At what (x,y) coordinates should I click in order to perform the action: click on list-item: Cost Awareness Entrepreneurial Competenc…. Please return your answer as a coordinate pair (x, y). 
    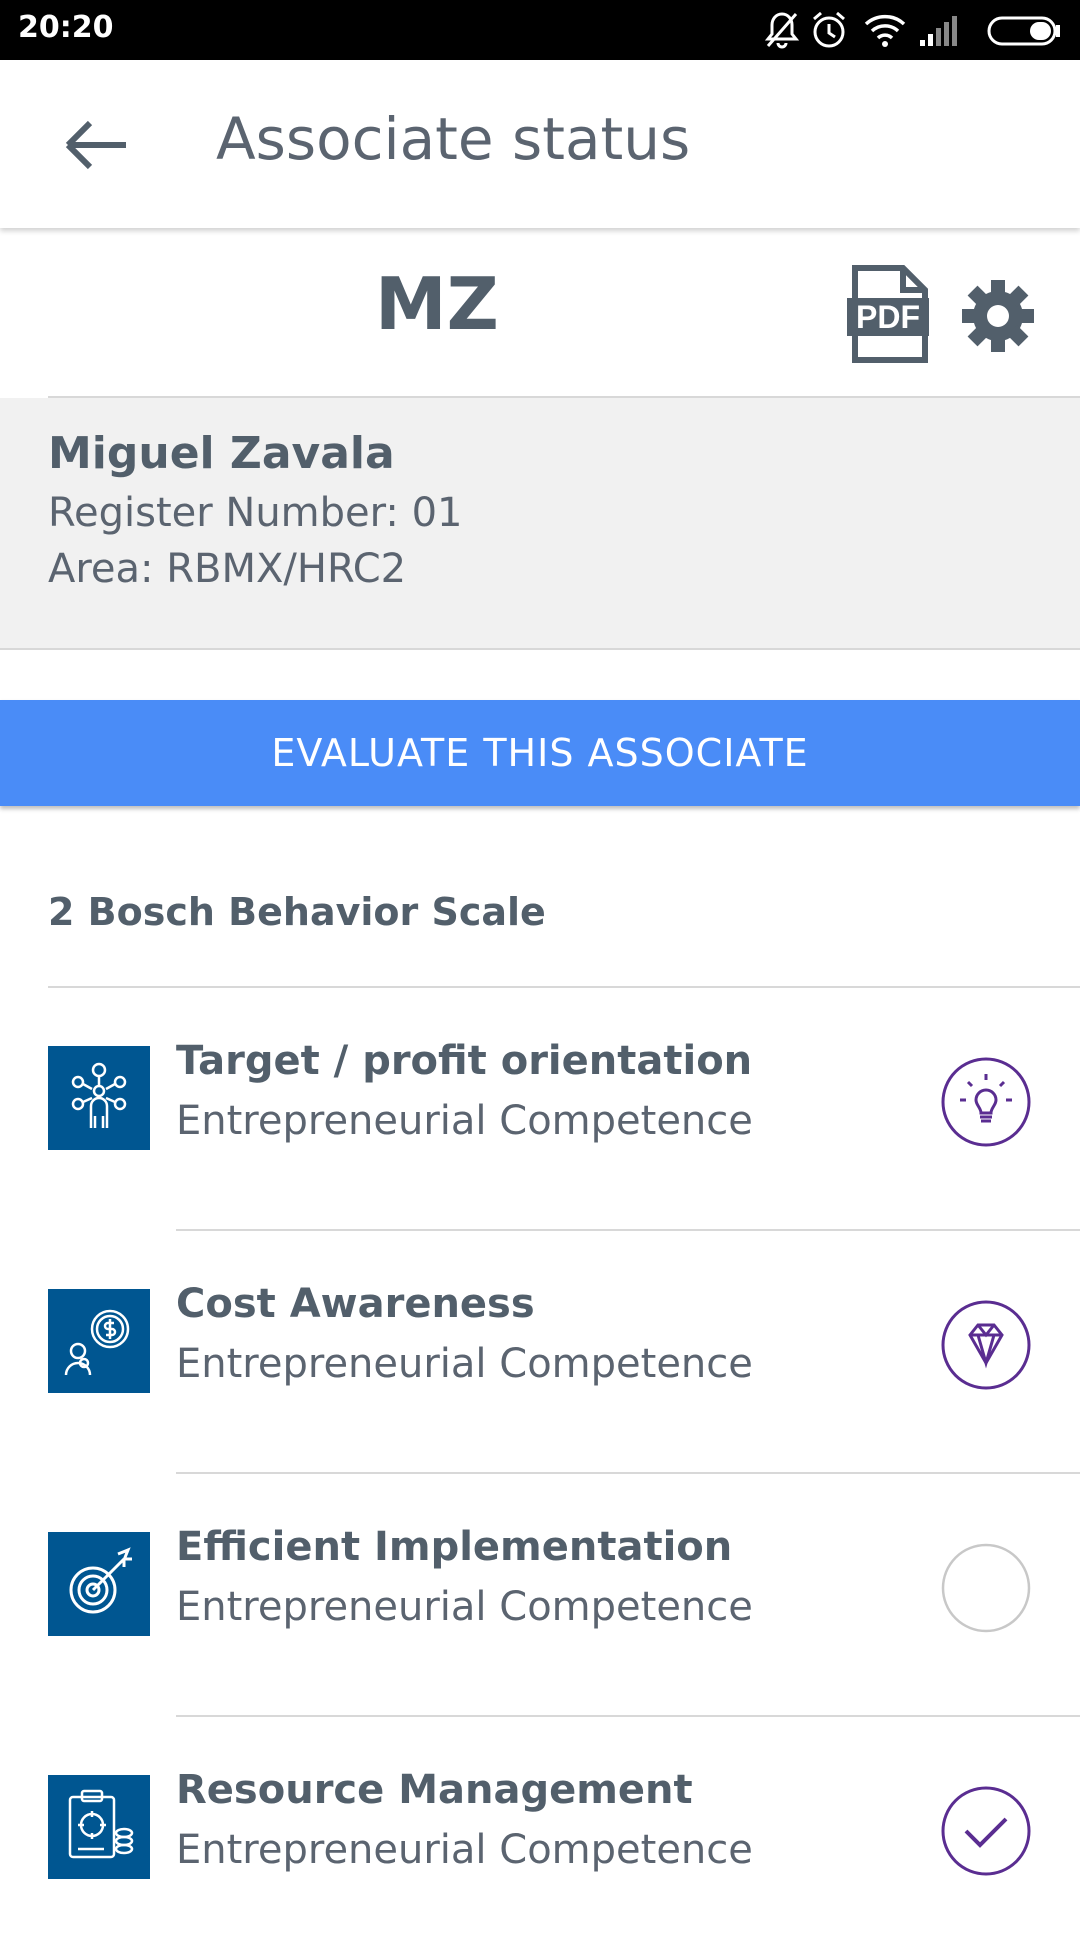
    Looking at the image, I should click on (540, 1352).